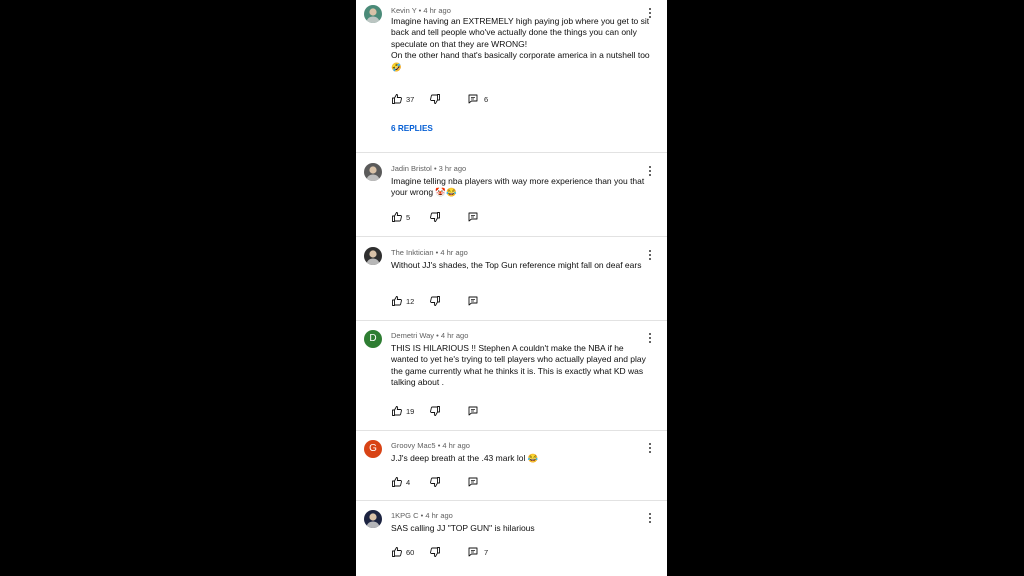 This screenshot has width=1024, height=576. Describe the element at coordinates (413, 445) in the screenshot. I see `comment-author: Groovy Mac5` at that location.